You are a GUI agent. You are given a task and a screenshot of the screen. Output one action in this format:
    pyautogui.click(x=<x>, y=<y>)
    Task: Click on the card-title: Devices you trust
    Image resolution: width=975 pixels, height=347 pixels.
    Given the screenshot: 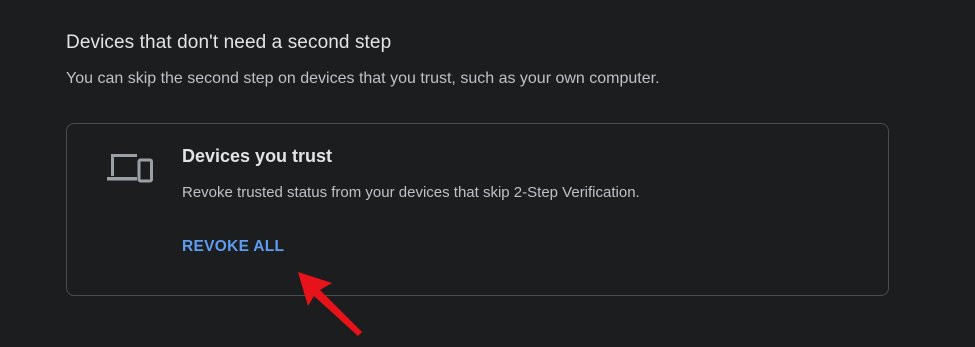 What is the action you would take?
    pyautogui.click(x=257, y=156)
    